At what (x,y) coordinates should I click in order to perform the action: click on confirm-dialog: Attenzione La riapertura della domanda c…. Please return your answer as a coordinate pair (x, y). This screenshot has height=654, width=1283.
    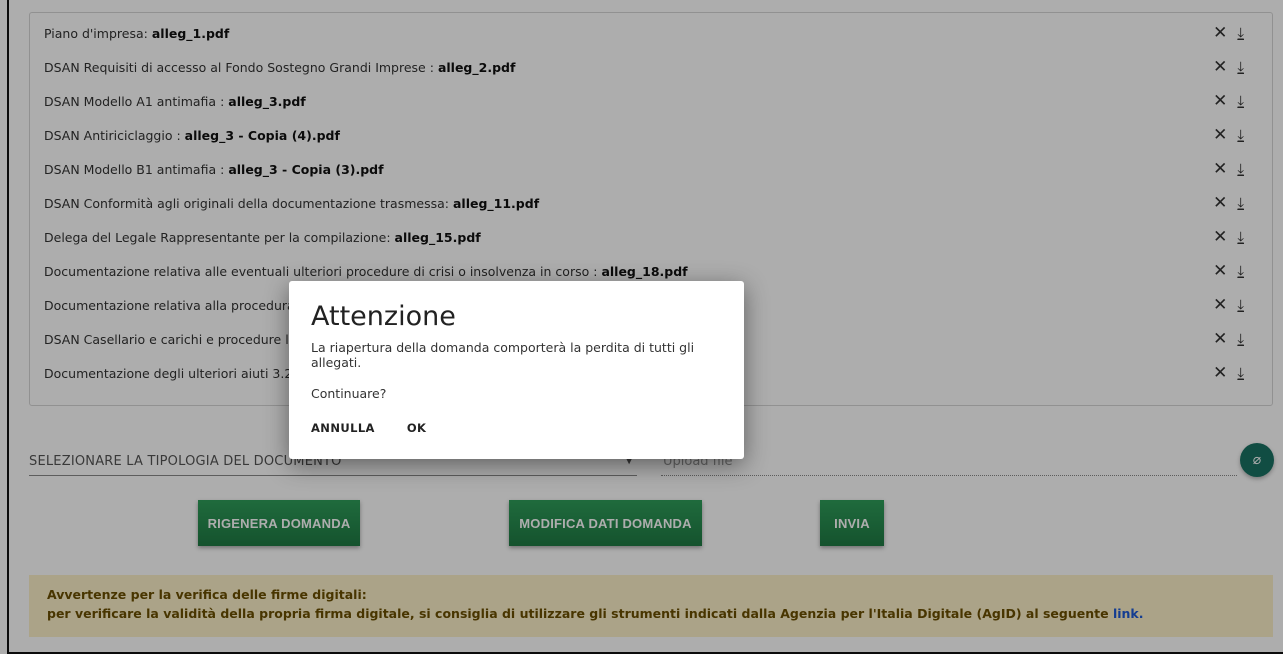
    Looking at the image, I should click on (516, 370).